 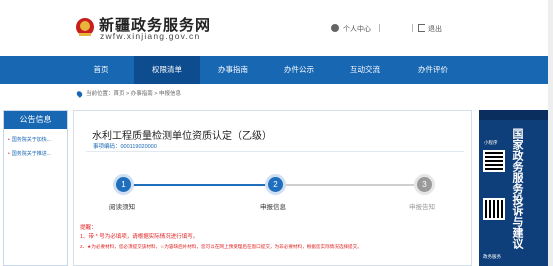 I want to click on step-3-label: 申报告知, so click(x=422, y=207).